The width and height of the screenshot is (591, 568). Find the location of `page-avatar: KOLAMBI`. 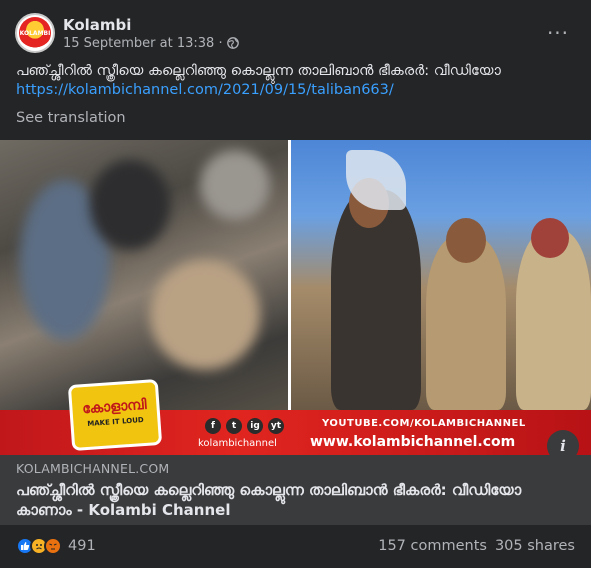

page-avatar: KOLAMBI is located at coordinates (35, 33).